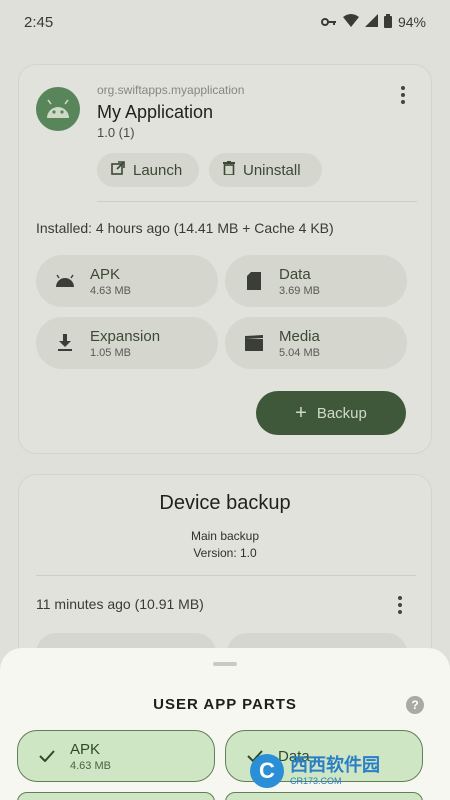  Describe the element at coordinates (225, 704) in the screenshot. I see `sheet-title: USER APP PARTS` at that location.